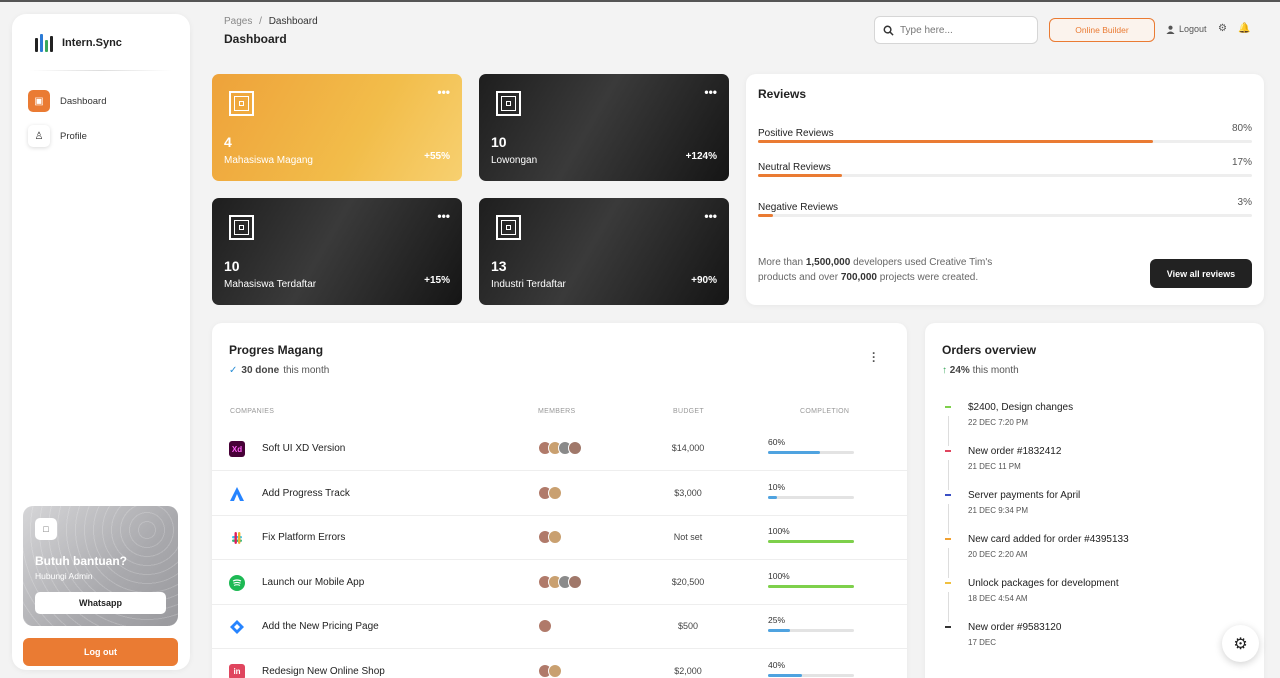  I want to click on whatsapp-button: Whatsapp, so click(100, 603).